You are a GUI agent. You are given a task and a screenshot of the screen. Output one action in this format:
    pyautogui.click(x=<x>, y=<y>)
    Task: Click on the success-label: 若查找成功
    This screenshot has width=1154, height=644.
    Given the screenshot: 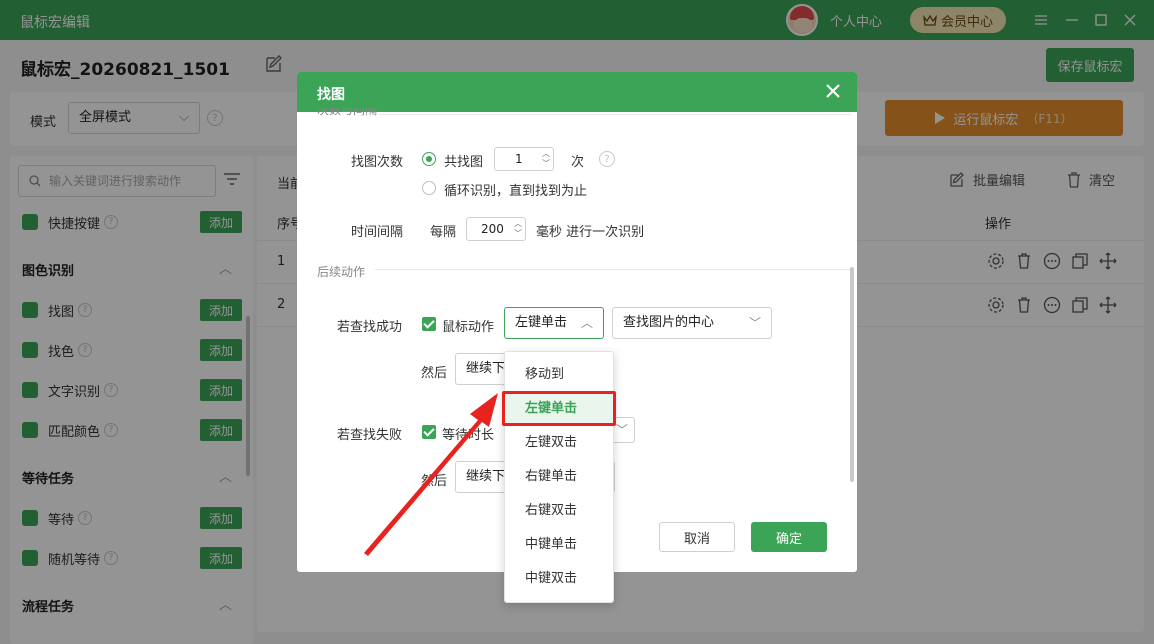 What is the action you would take?
    pyautogui.click(x=370, y=327)
    